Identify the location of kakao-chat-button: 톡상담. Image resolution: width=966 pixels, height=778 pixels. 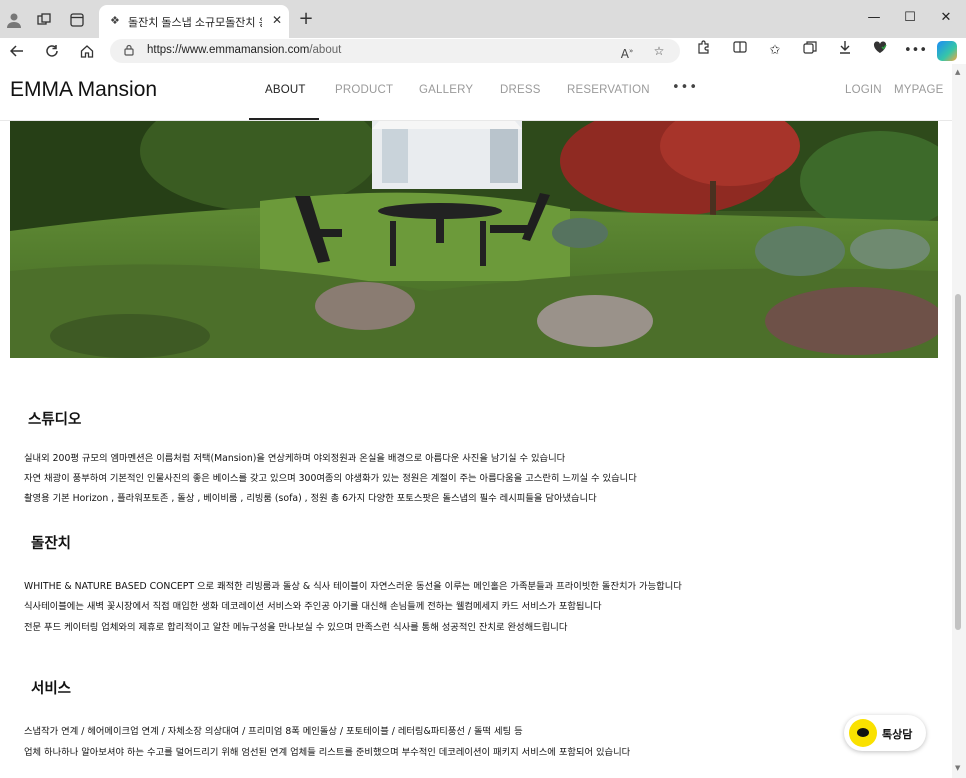
(885, 733).